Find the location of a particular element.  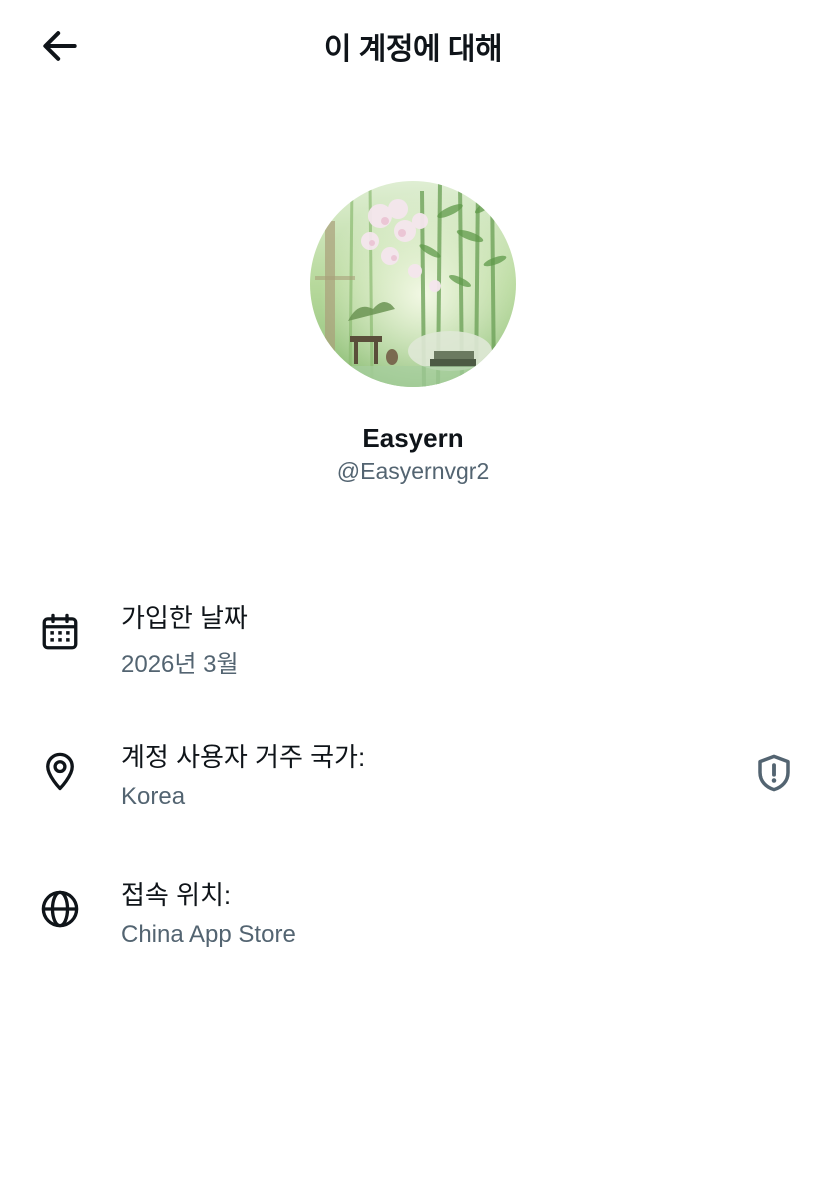

calendar-icon is located at coordinates (60, 632).